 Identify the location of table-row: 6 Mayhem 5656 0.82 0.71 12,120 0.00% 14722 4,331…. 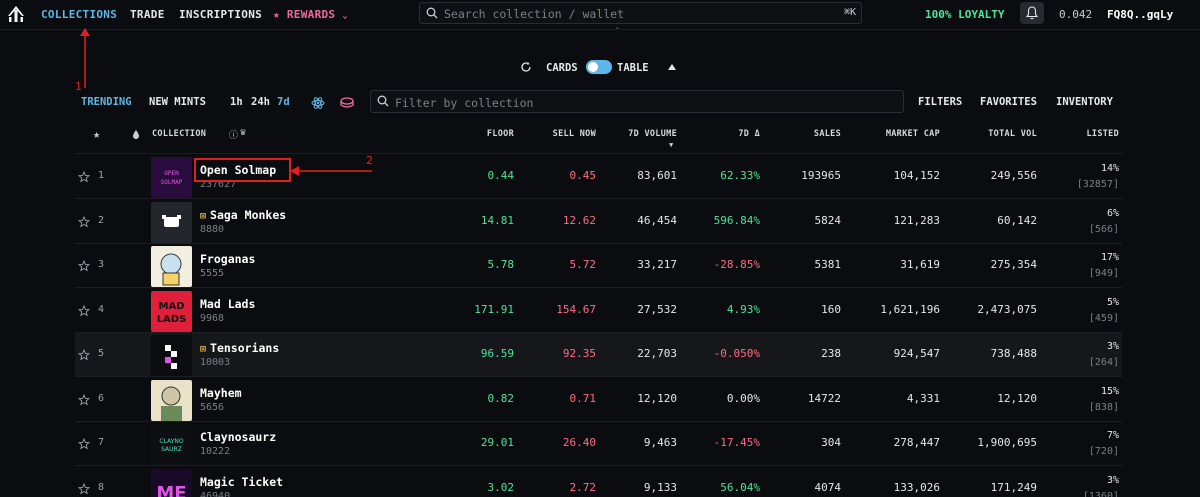
(598, 400).